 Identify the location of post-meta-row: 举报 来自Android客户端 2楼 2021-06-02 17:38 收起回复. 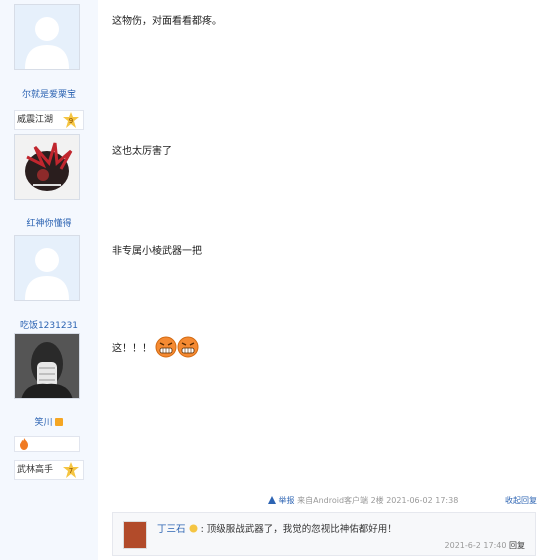
(402, 502).